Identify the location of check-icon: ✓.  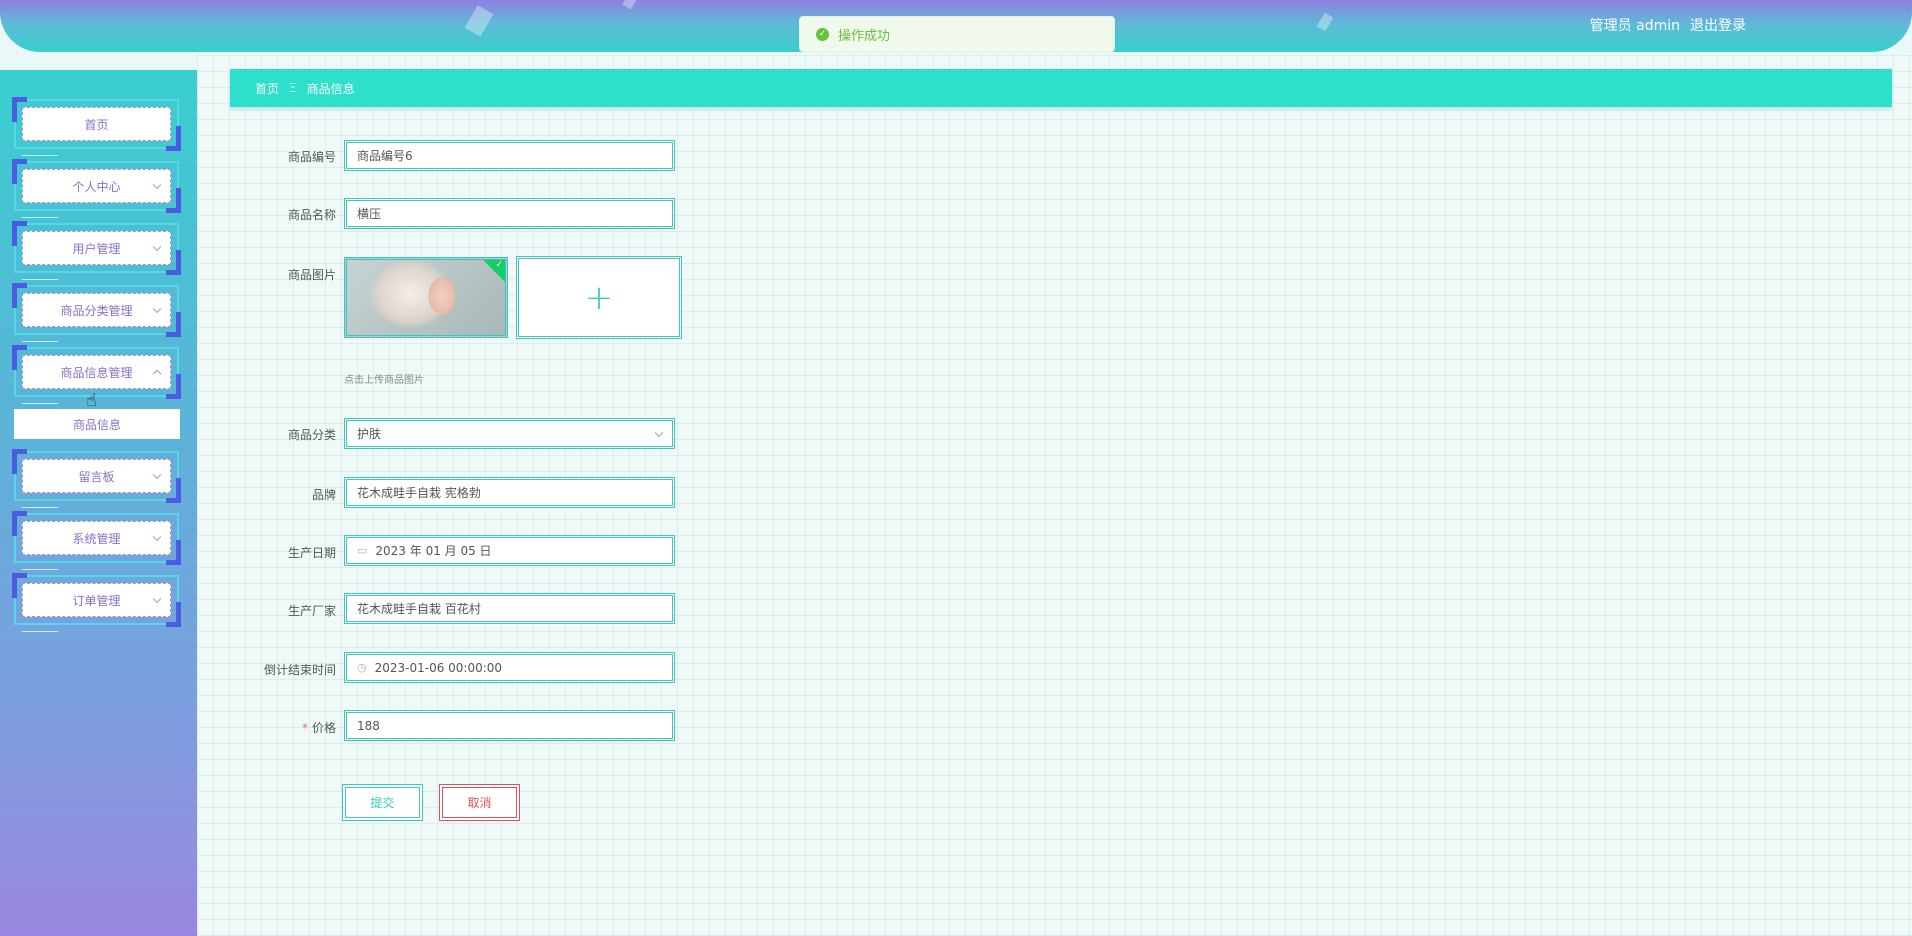
(499, 265).